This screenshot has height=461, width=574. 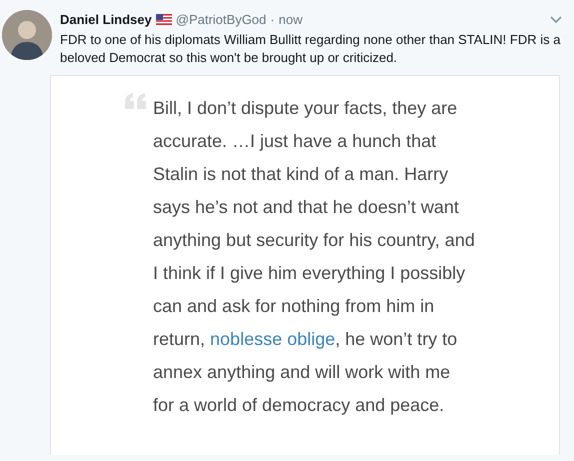 I want to click on quote-icon, so click(x=136, y=101).